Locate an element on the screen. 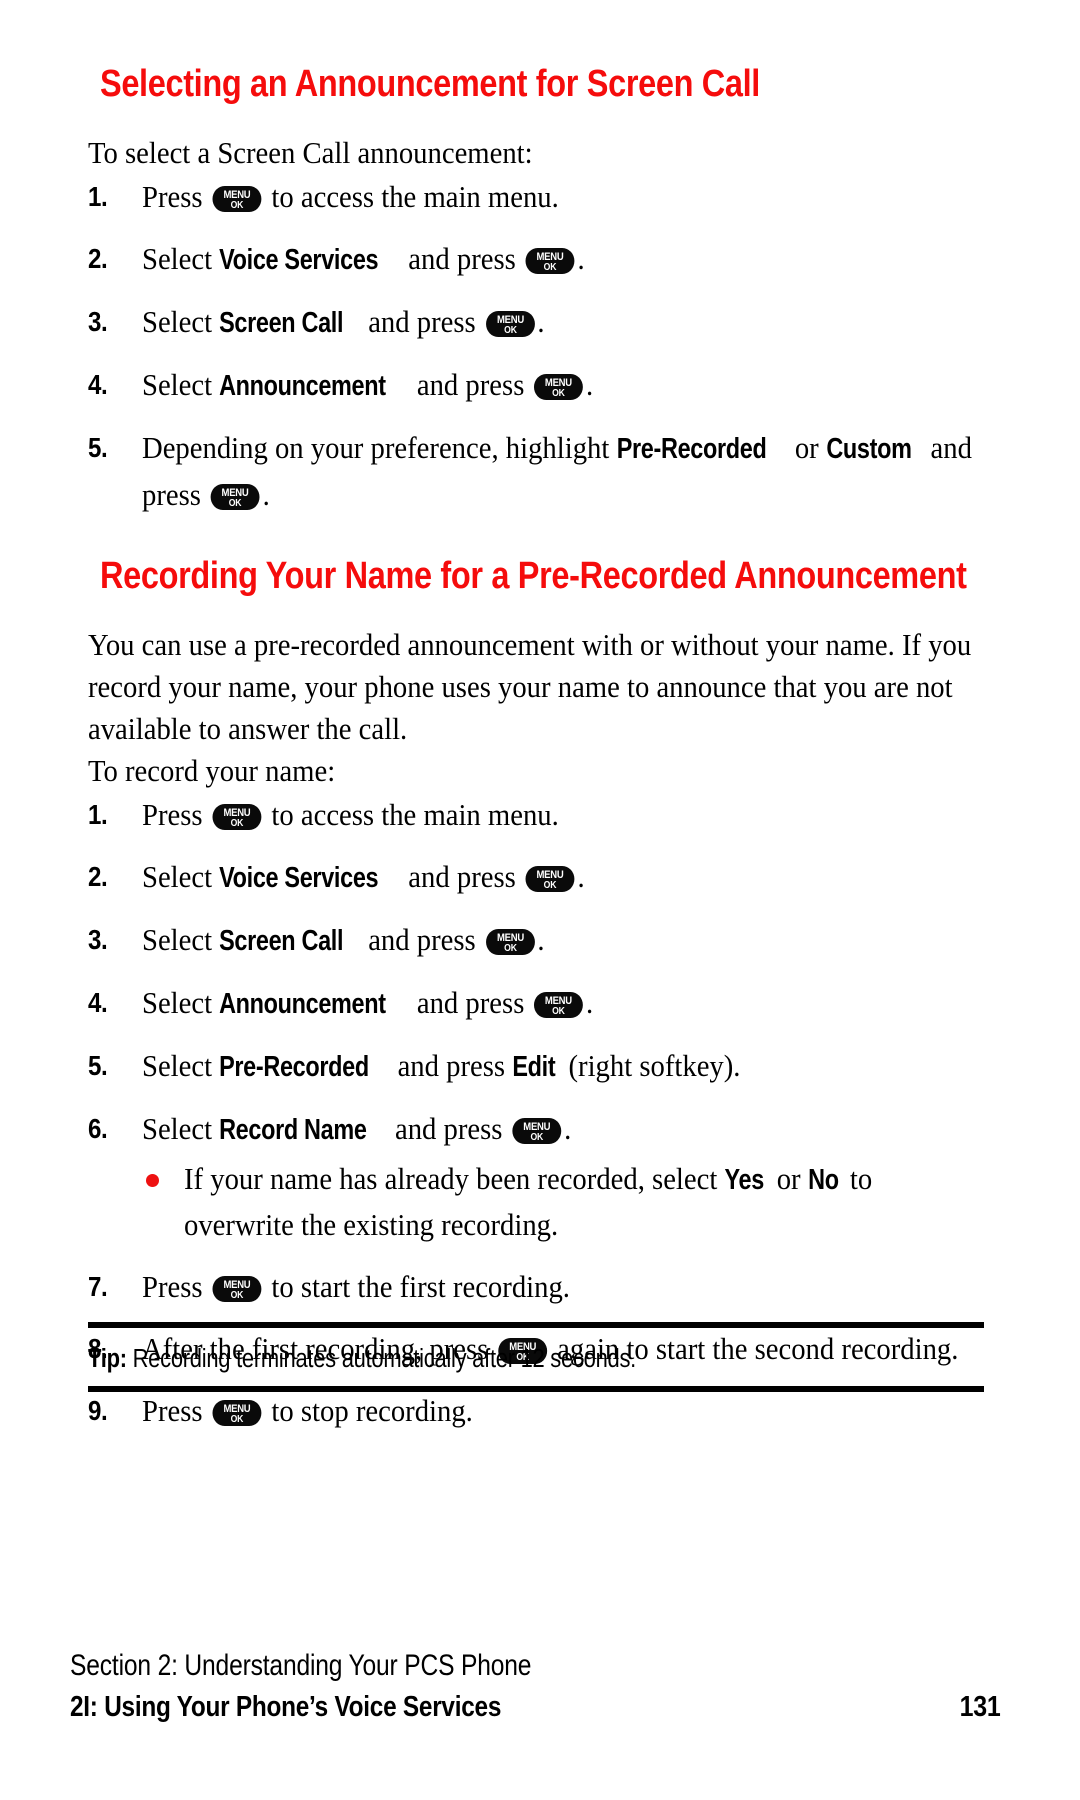 This screenshot has height=1800, width=1080. step-item: 9. Press MENU OK to stop recording. is located at coordinates (540, 1411).